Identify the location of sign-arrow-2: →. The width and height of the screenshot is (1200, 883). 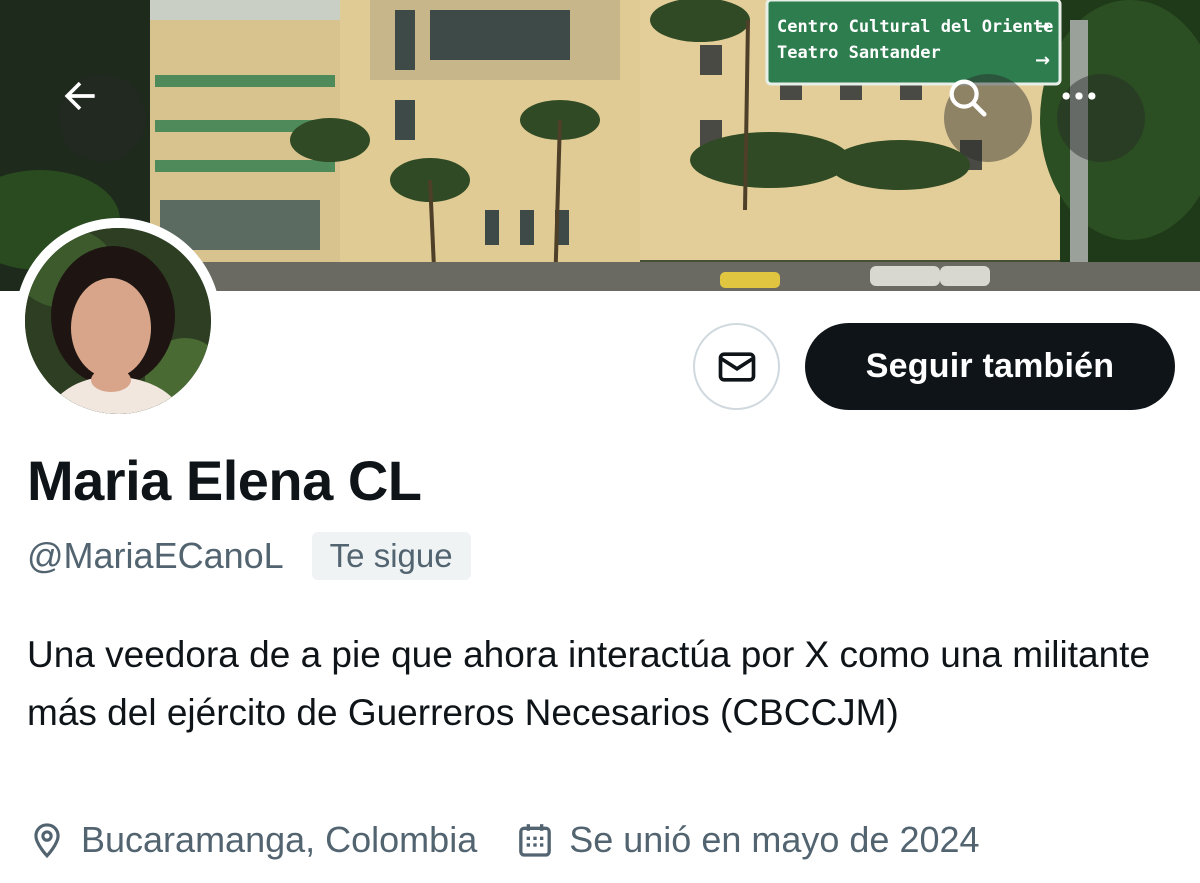
(1042, 60).